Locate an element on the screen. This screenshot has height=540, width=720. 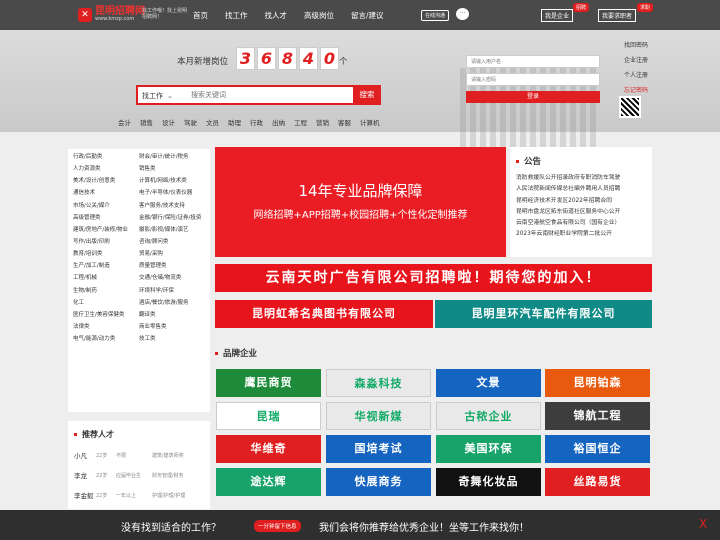
category-link: 法律类 is located at coordinates (106, 327).